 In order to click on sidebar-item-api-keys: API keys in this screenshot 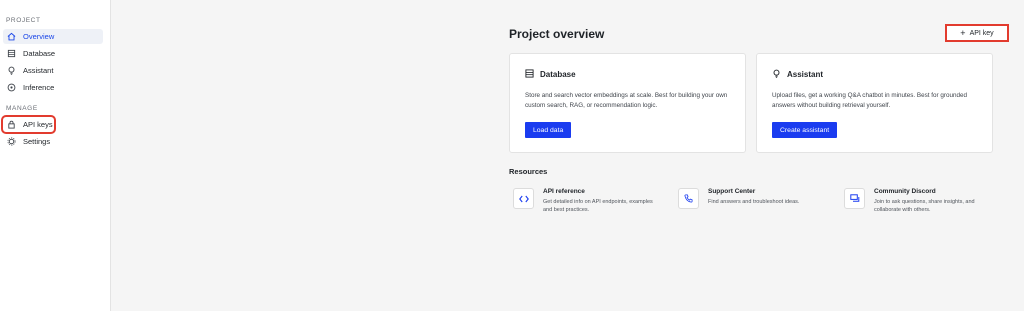, I will do `click(28, 124)`.